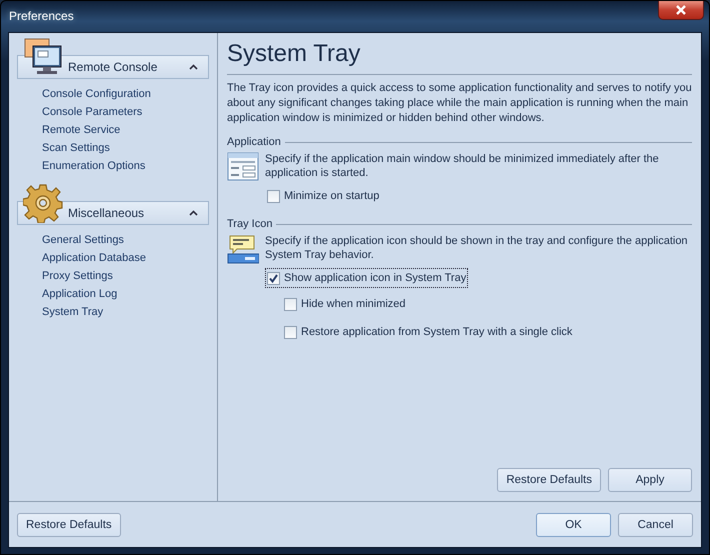 This screenshot has width=710, height=555. What do you see at coordinates (462, 166) in the screenshot?
I see `section-description: Specify if the application main window should be minimized immediately after the application is started.` at bounding box center [462, 166].